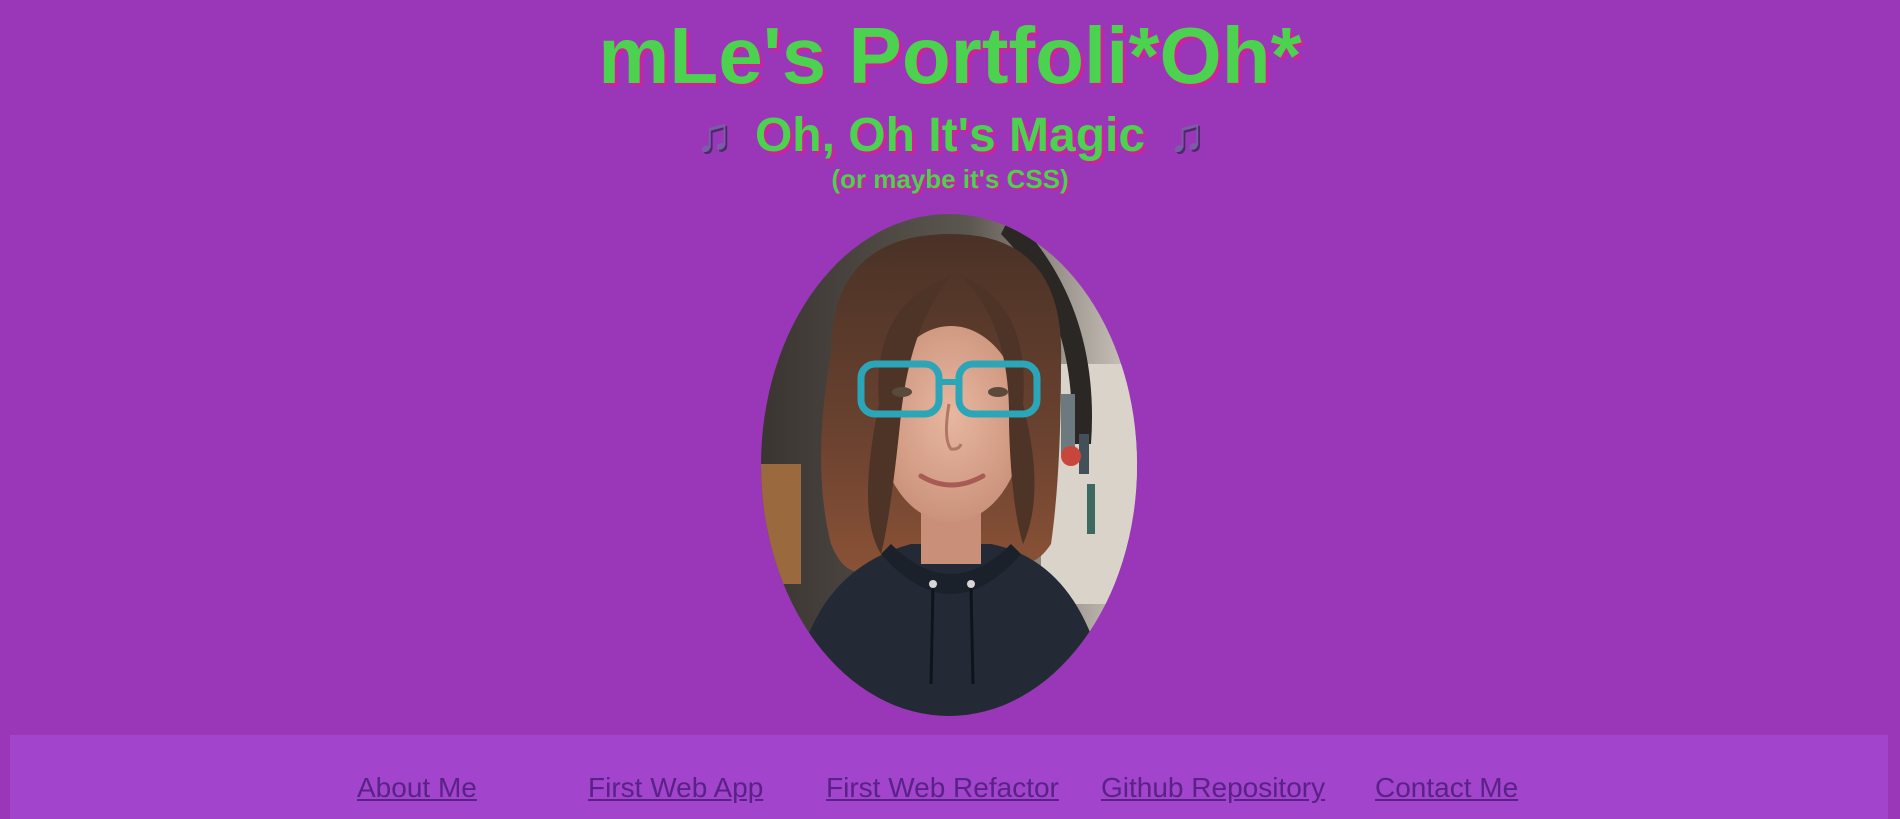 Image resolution: width=1900 pixels, height=819 pixels. I want to click on nav-link-github-repository: Github Repository, so click(1213, 788).